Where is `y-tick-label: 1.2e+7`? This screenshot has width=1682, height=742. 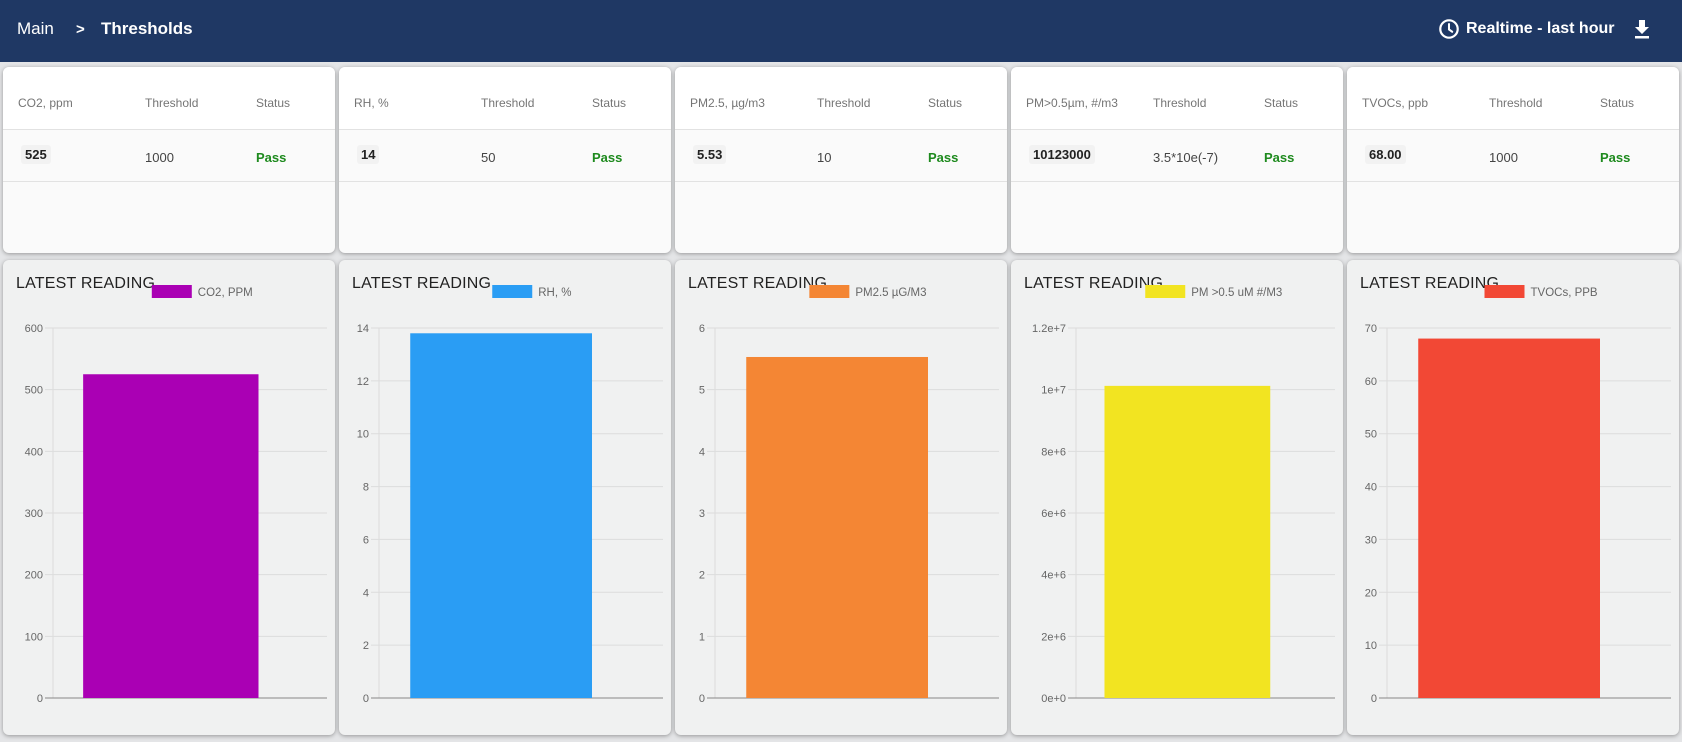 y-tick-label: 1.2e+7 is located at coordinates (1049, 329).